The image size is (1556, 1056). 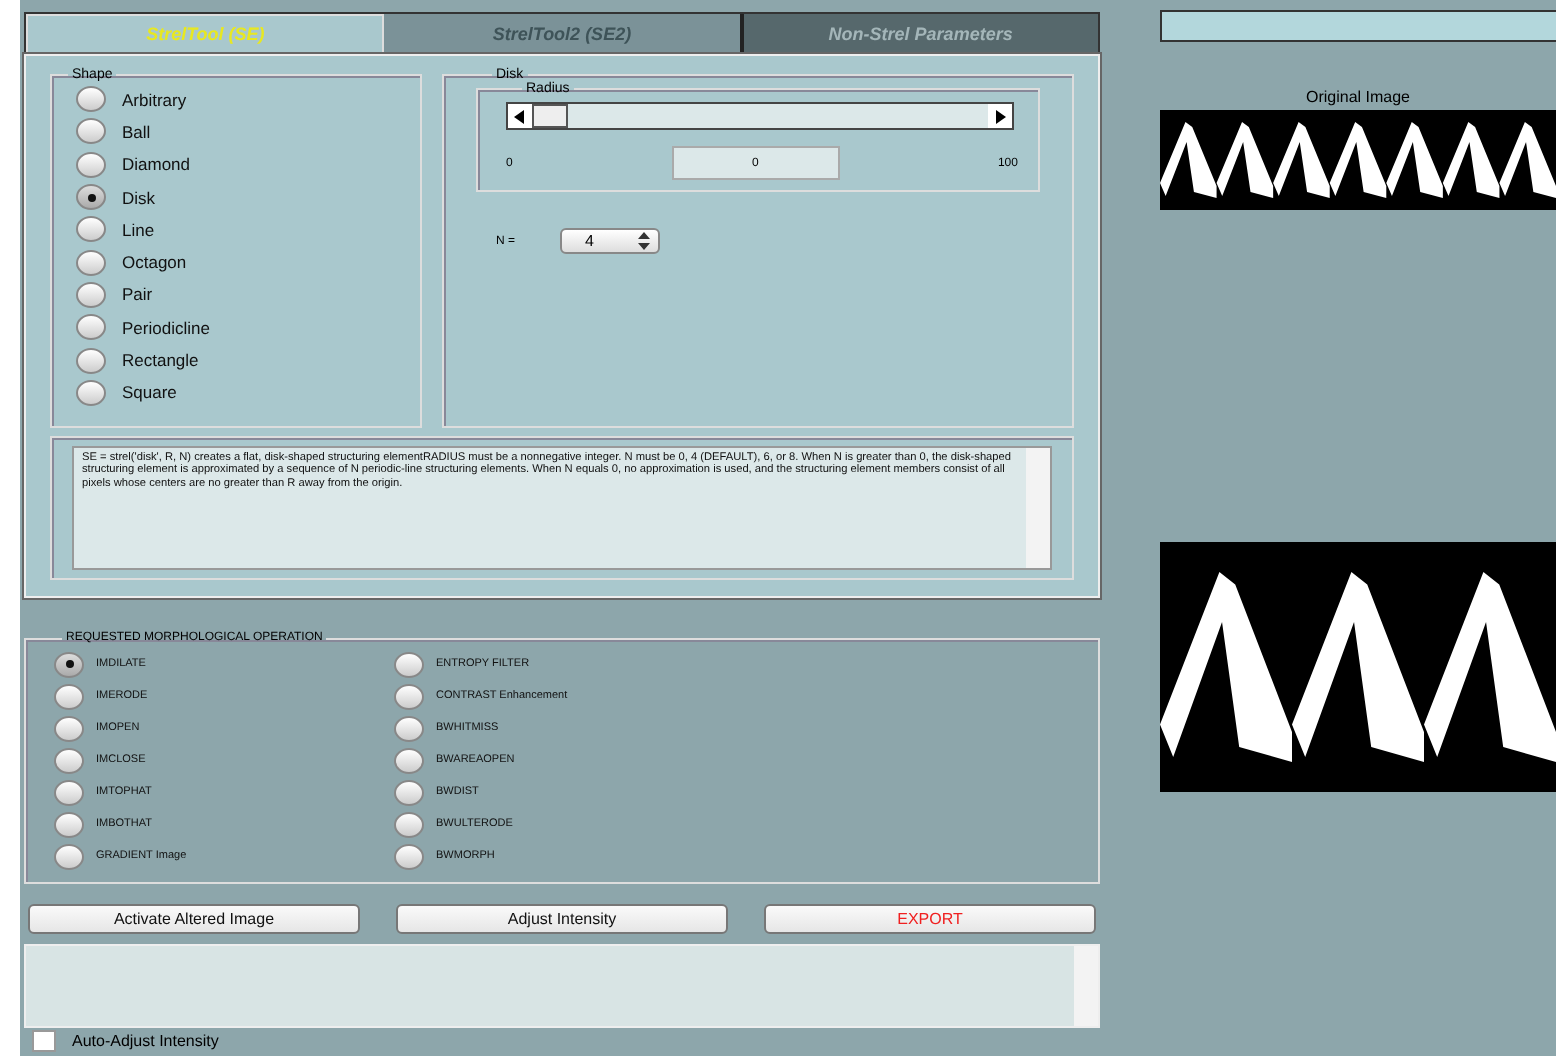 What do you see at coordinates (562, 919) in the screenshot?
I see `button: Adjust Intensity` at bounding box center [562, 919].